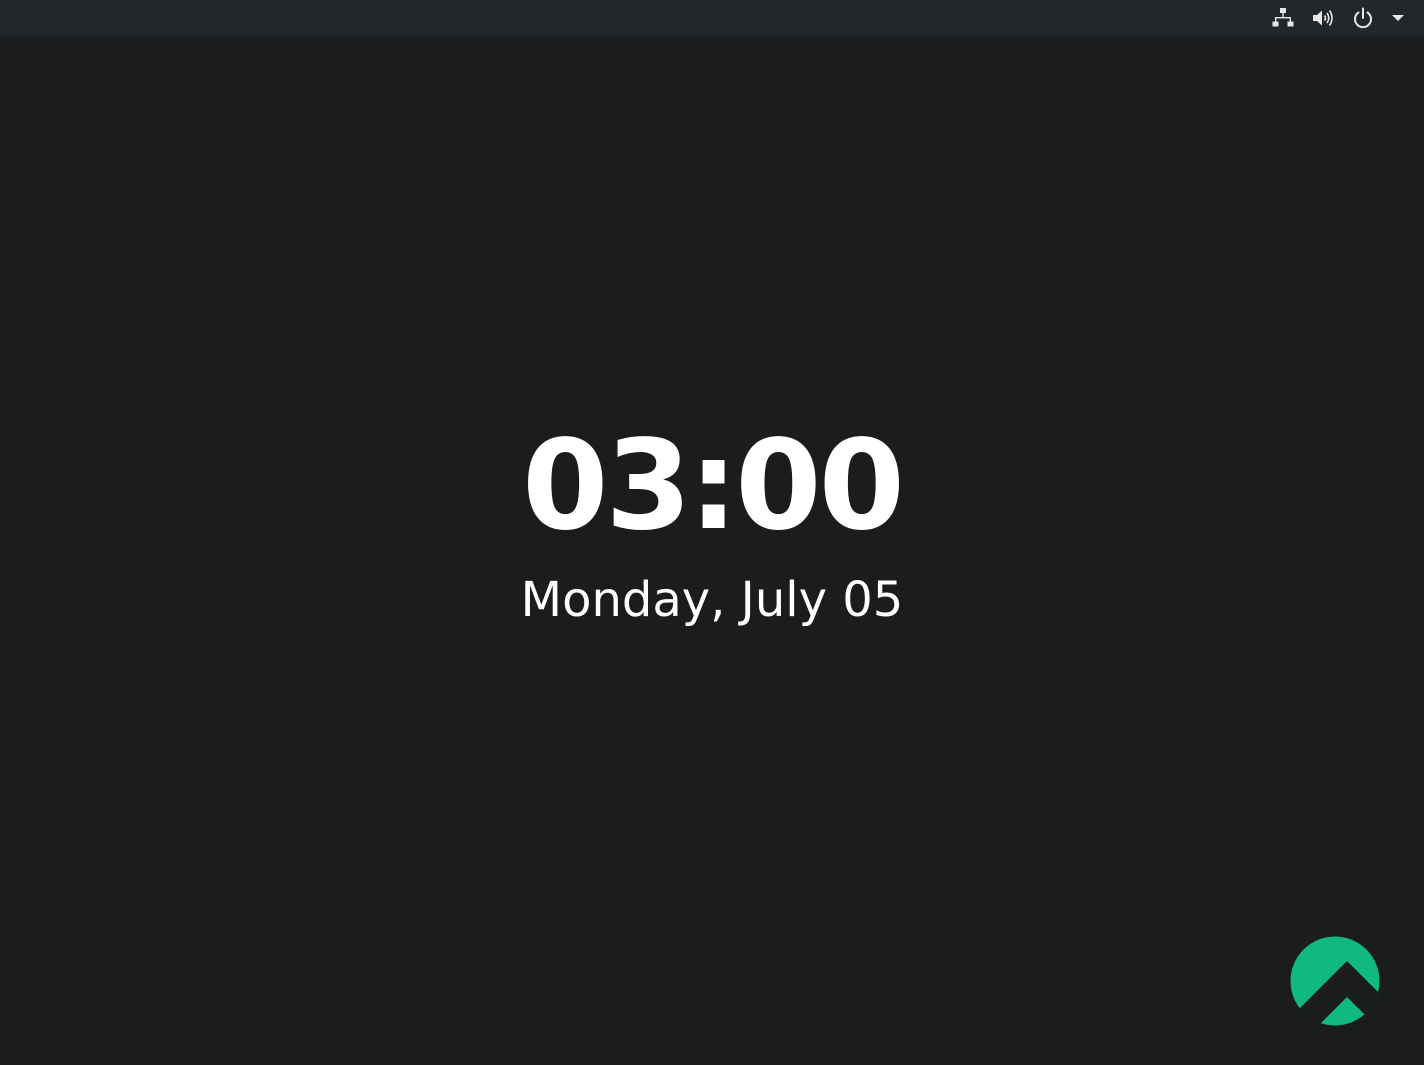  What do you see at coordinates (1398, 18) in the screenshot?
I see `chevron-down-icon` at bounding box center [1398, 18].